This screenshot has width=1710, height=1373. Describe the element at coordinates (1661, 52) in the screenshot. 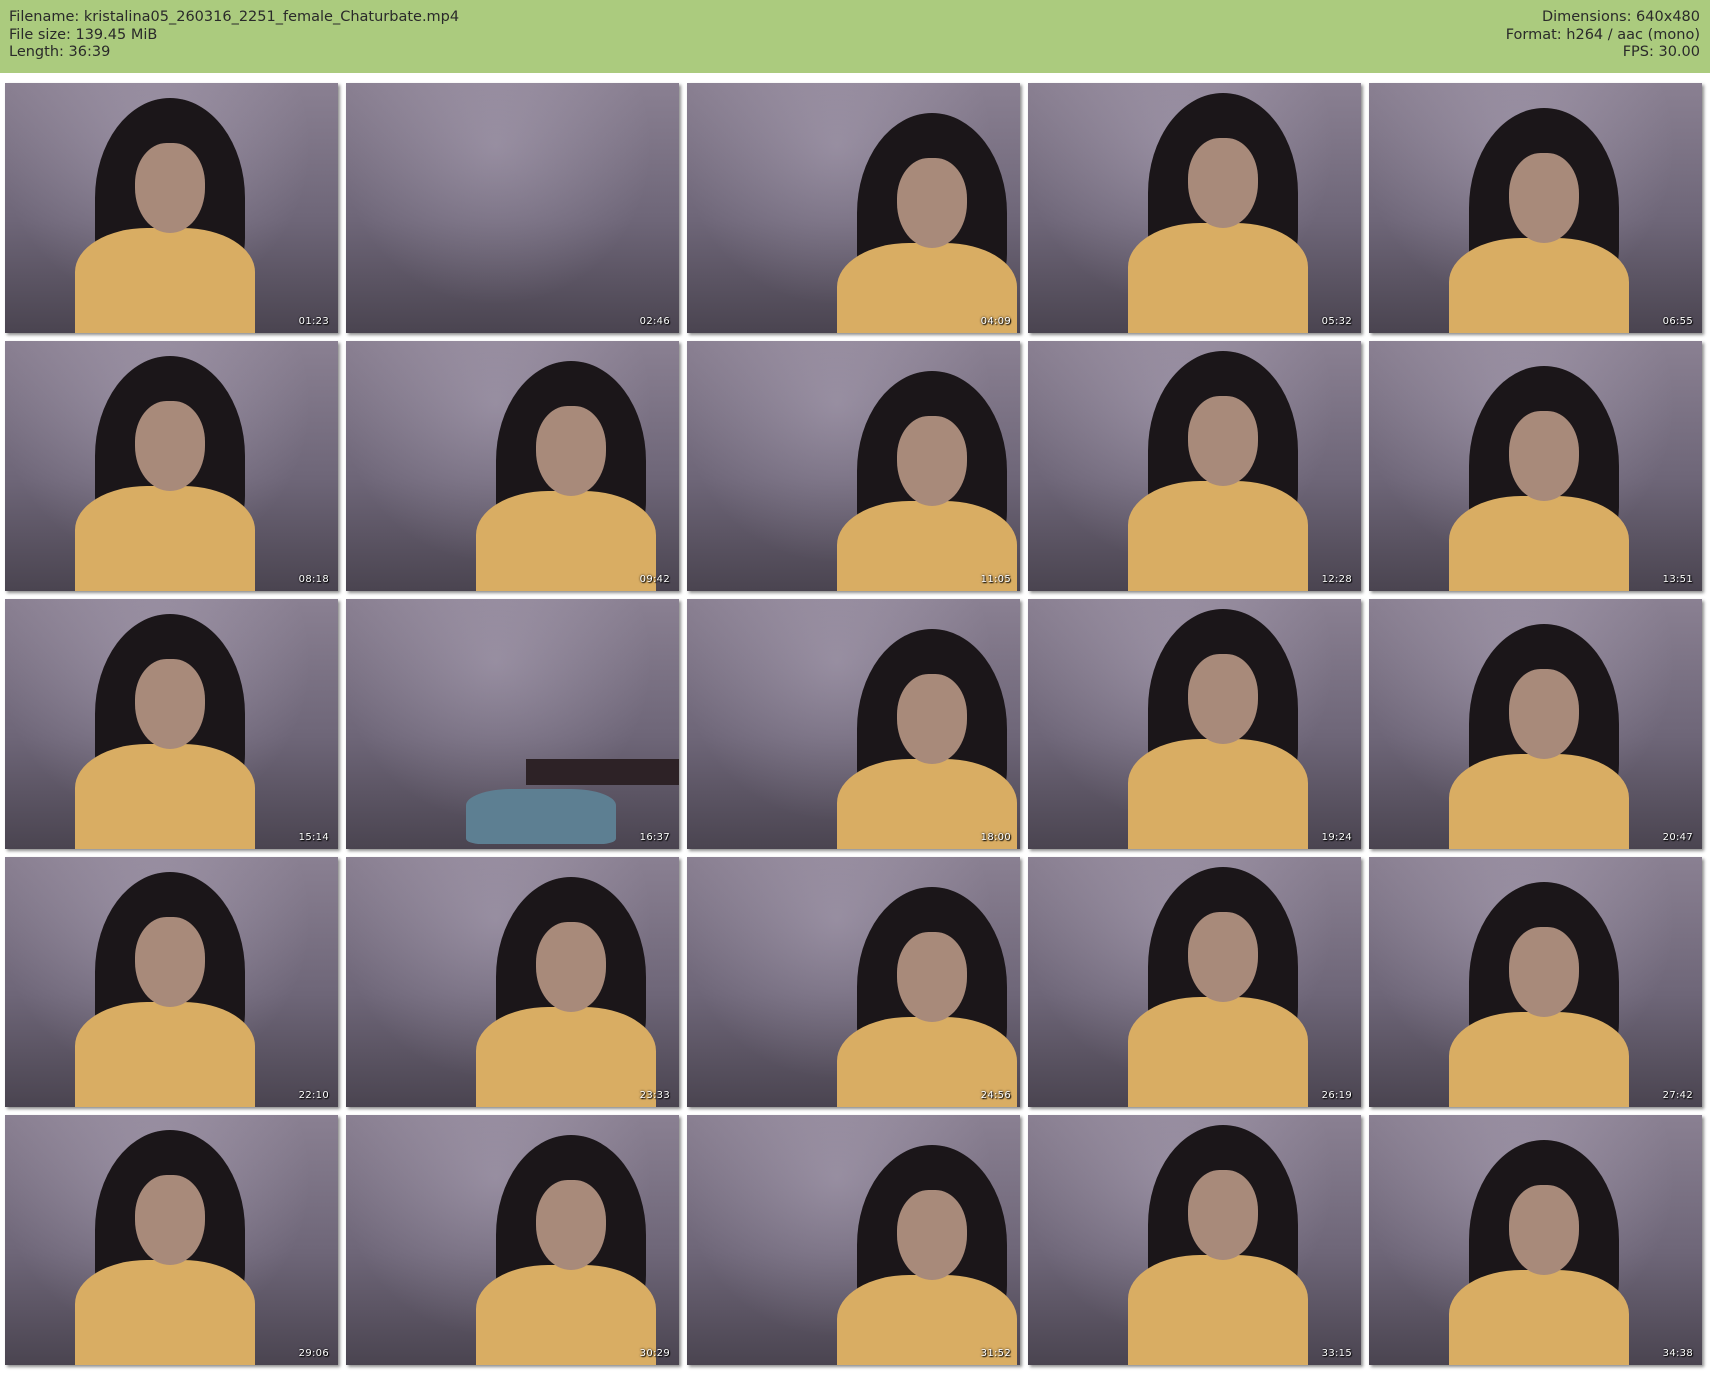

I see `fps-text: FPS: 30.00` at that location.